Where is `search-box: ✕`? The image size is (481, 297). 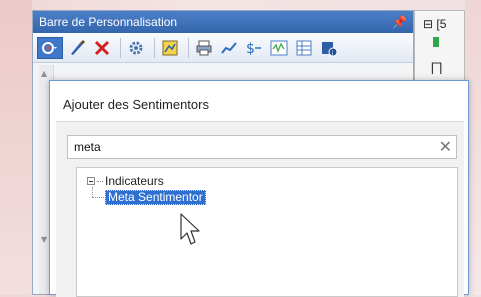 search-box: ✕ is located at coordinates (262, 147).